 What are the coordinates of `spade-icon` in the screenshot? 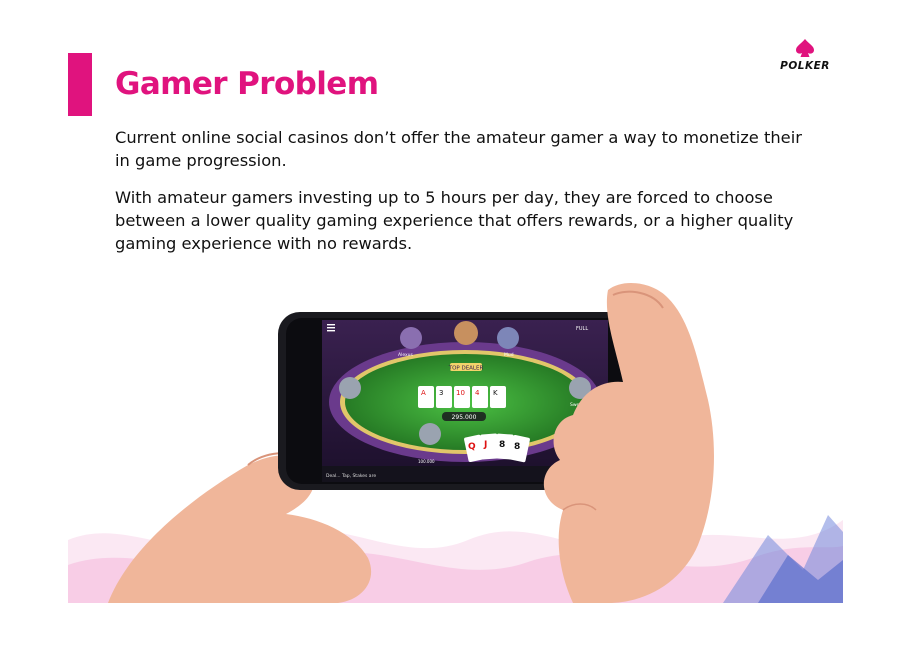 It's located at (805, 48).